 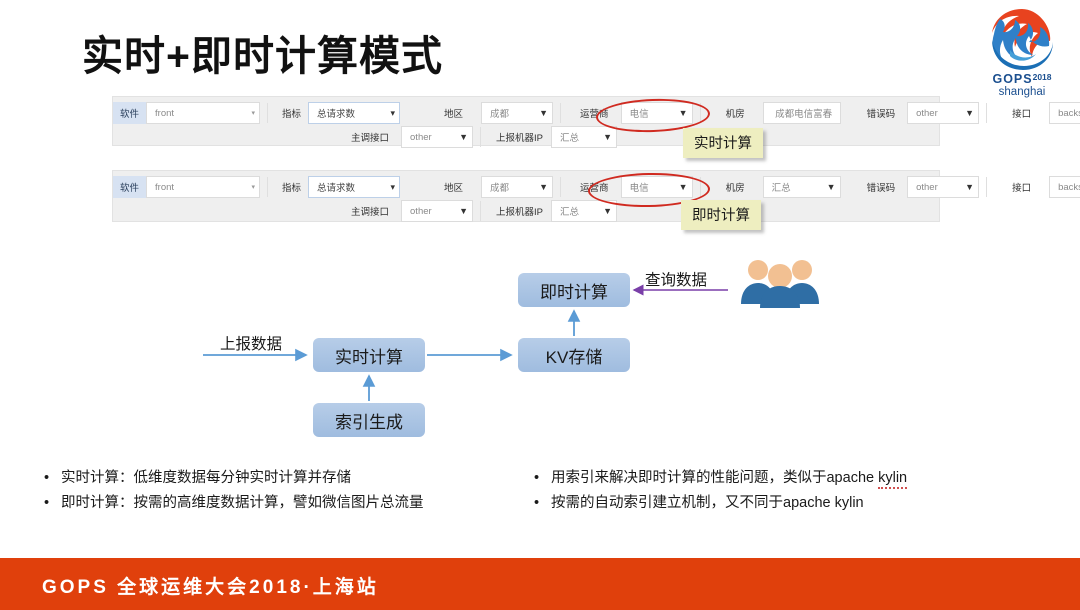 I want to click on list-item: • 实时计算：低维度数据每分钟实时计算并存储, so click(x=234, y=478).